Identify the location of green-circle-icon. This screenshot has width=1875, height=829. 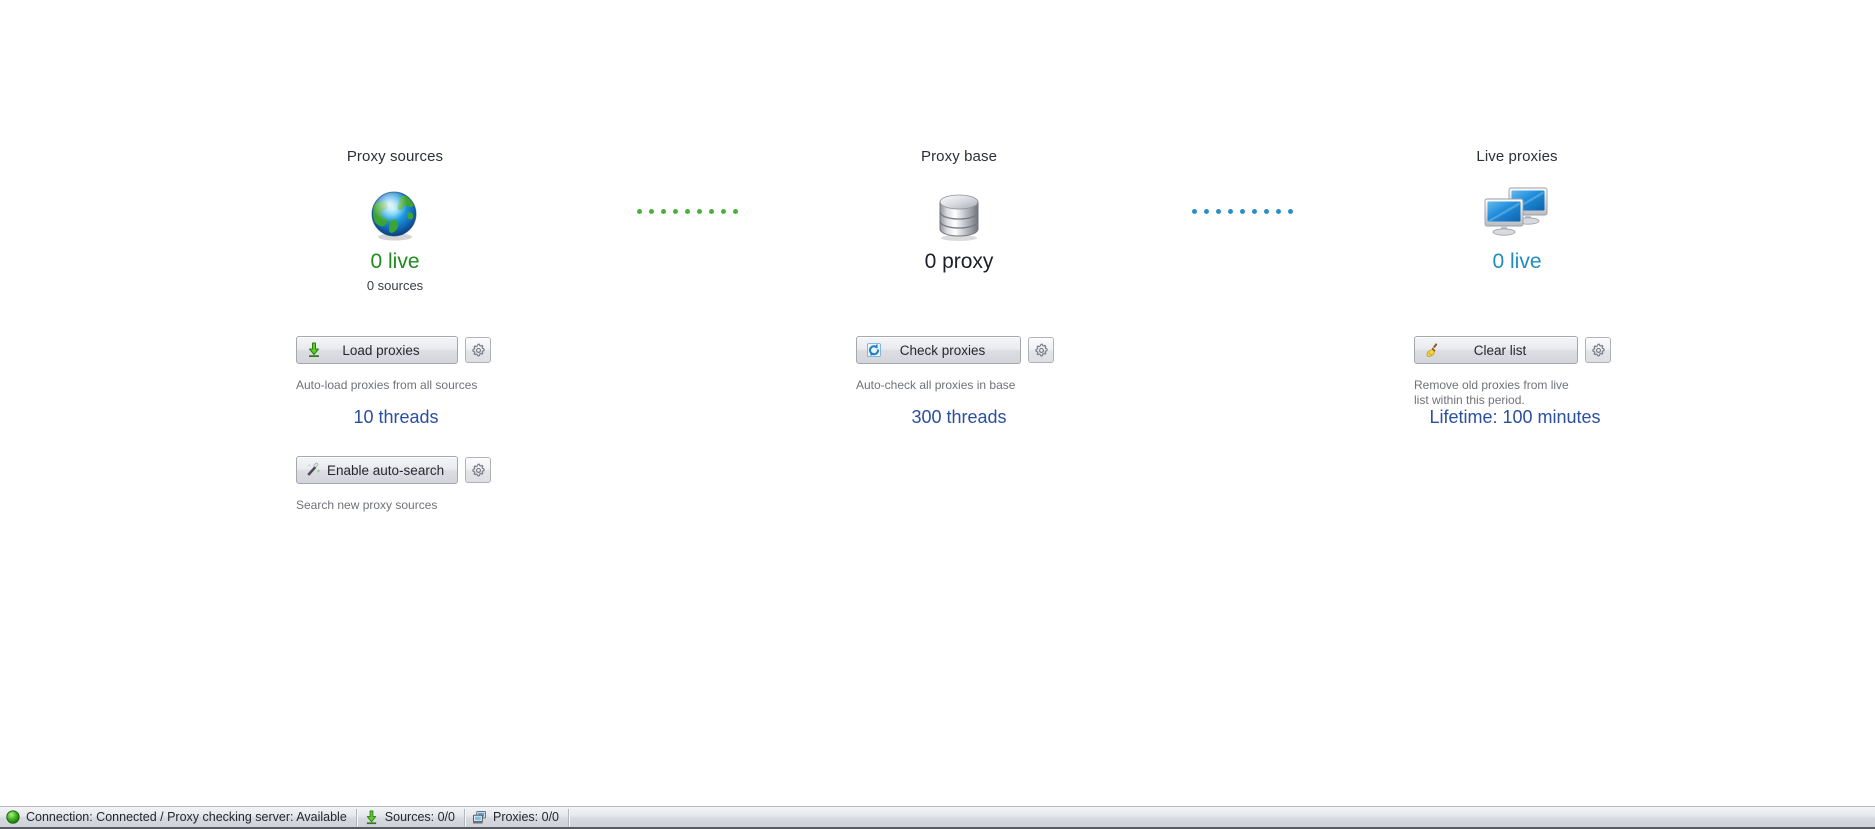
(13, 817).